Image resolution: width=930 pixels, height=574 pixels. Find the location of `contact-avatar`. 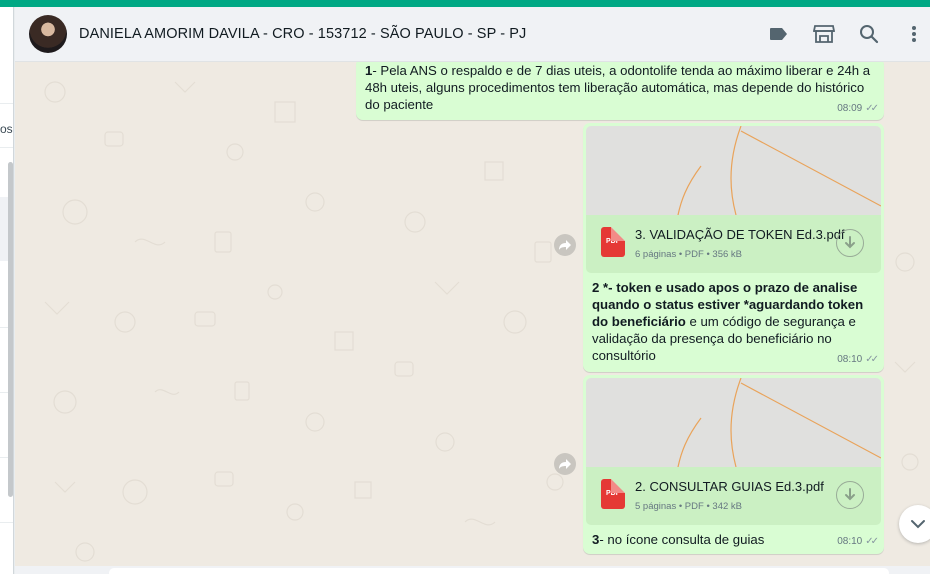

contact-avatar is located at coordinates (48, 34).